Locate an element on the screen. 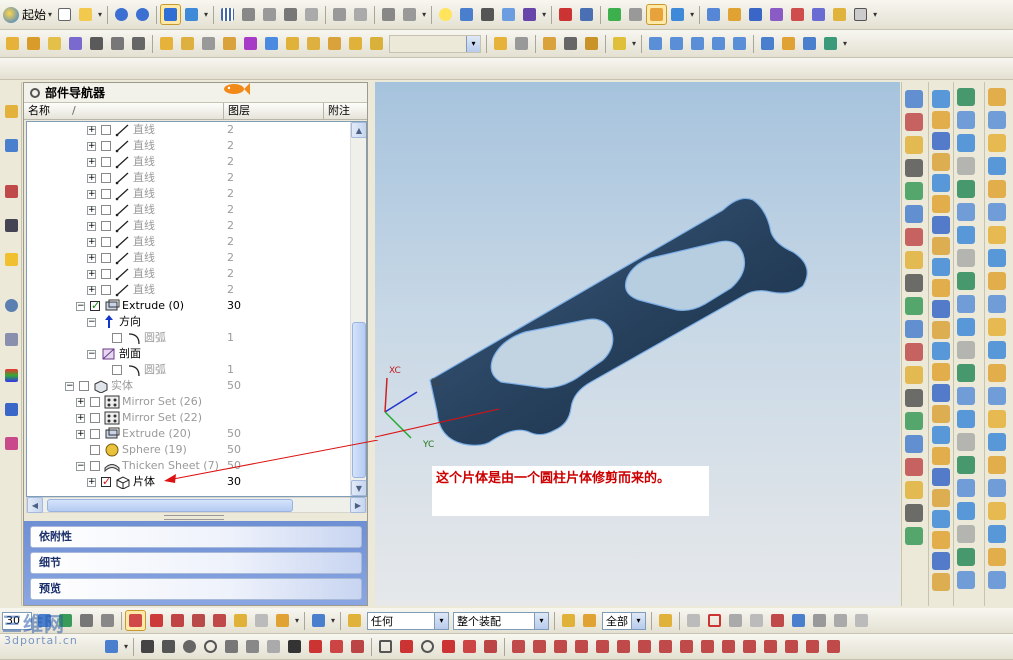 The height and width of the screenshot is (660, 1013). offset-curve-icon is located at coordinates (229, 43).